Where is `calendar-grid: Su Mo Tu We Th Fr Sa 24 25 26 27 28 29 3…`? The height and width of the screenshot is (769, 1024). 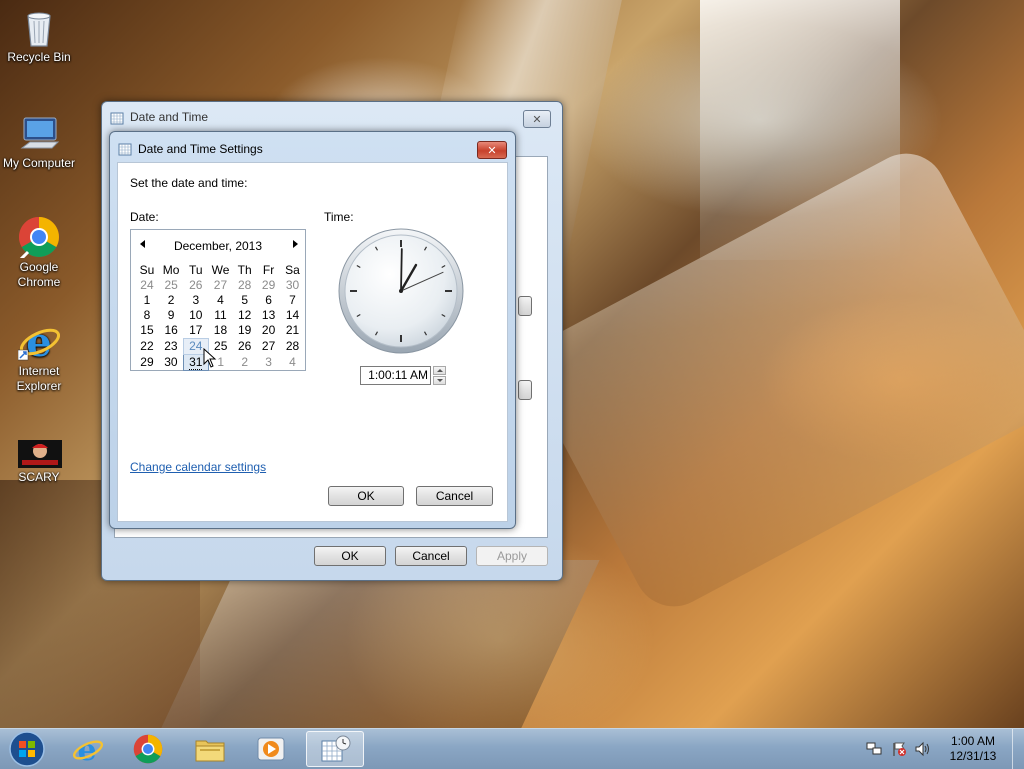 calendar-grid: Su Mo Tu We Th Fr Sa 24 25 26 27 28 29 3… is located at coordinates (220, 317).